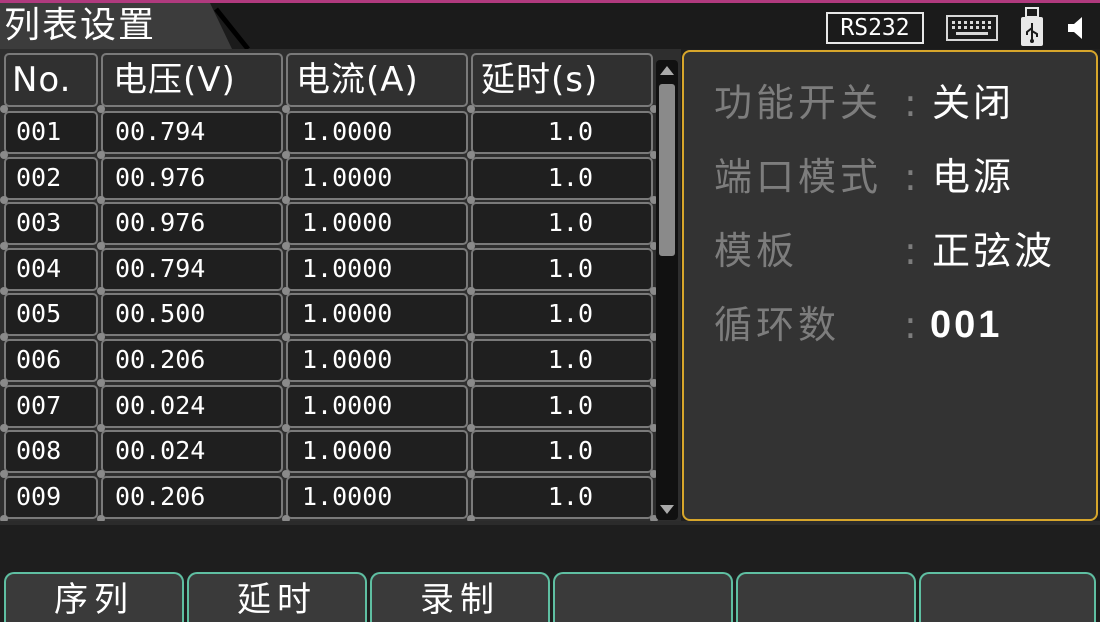 This screenshot has width=1100, height=622. I want to click on title-slash-icon, so click(232, 29).